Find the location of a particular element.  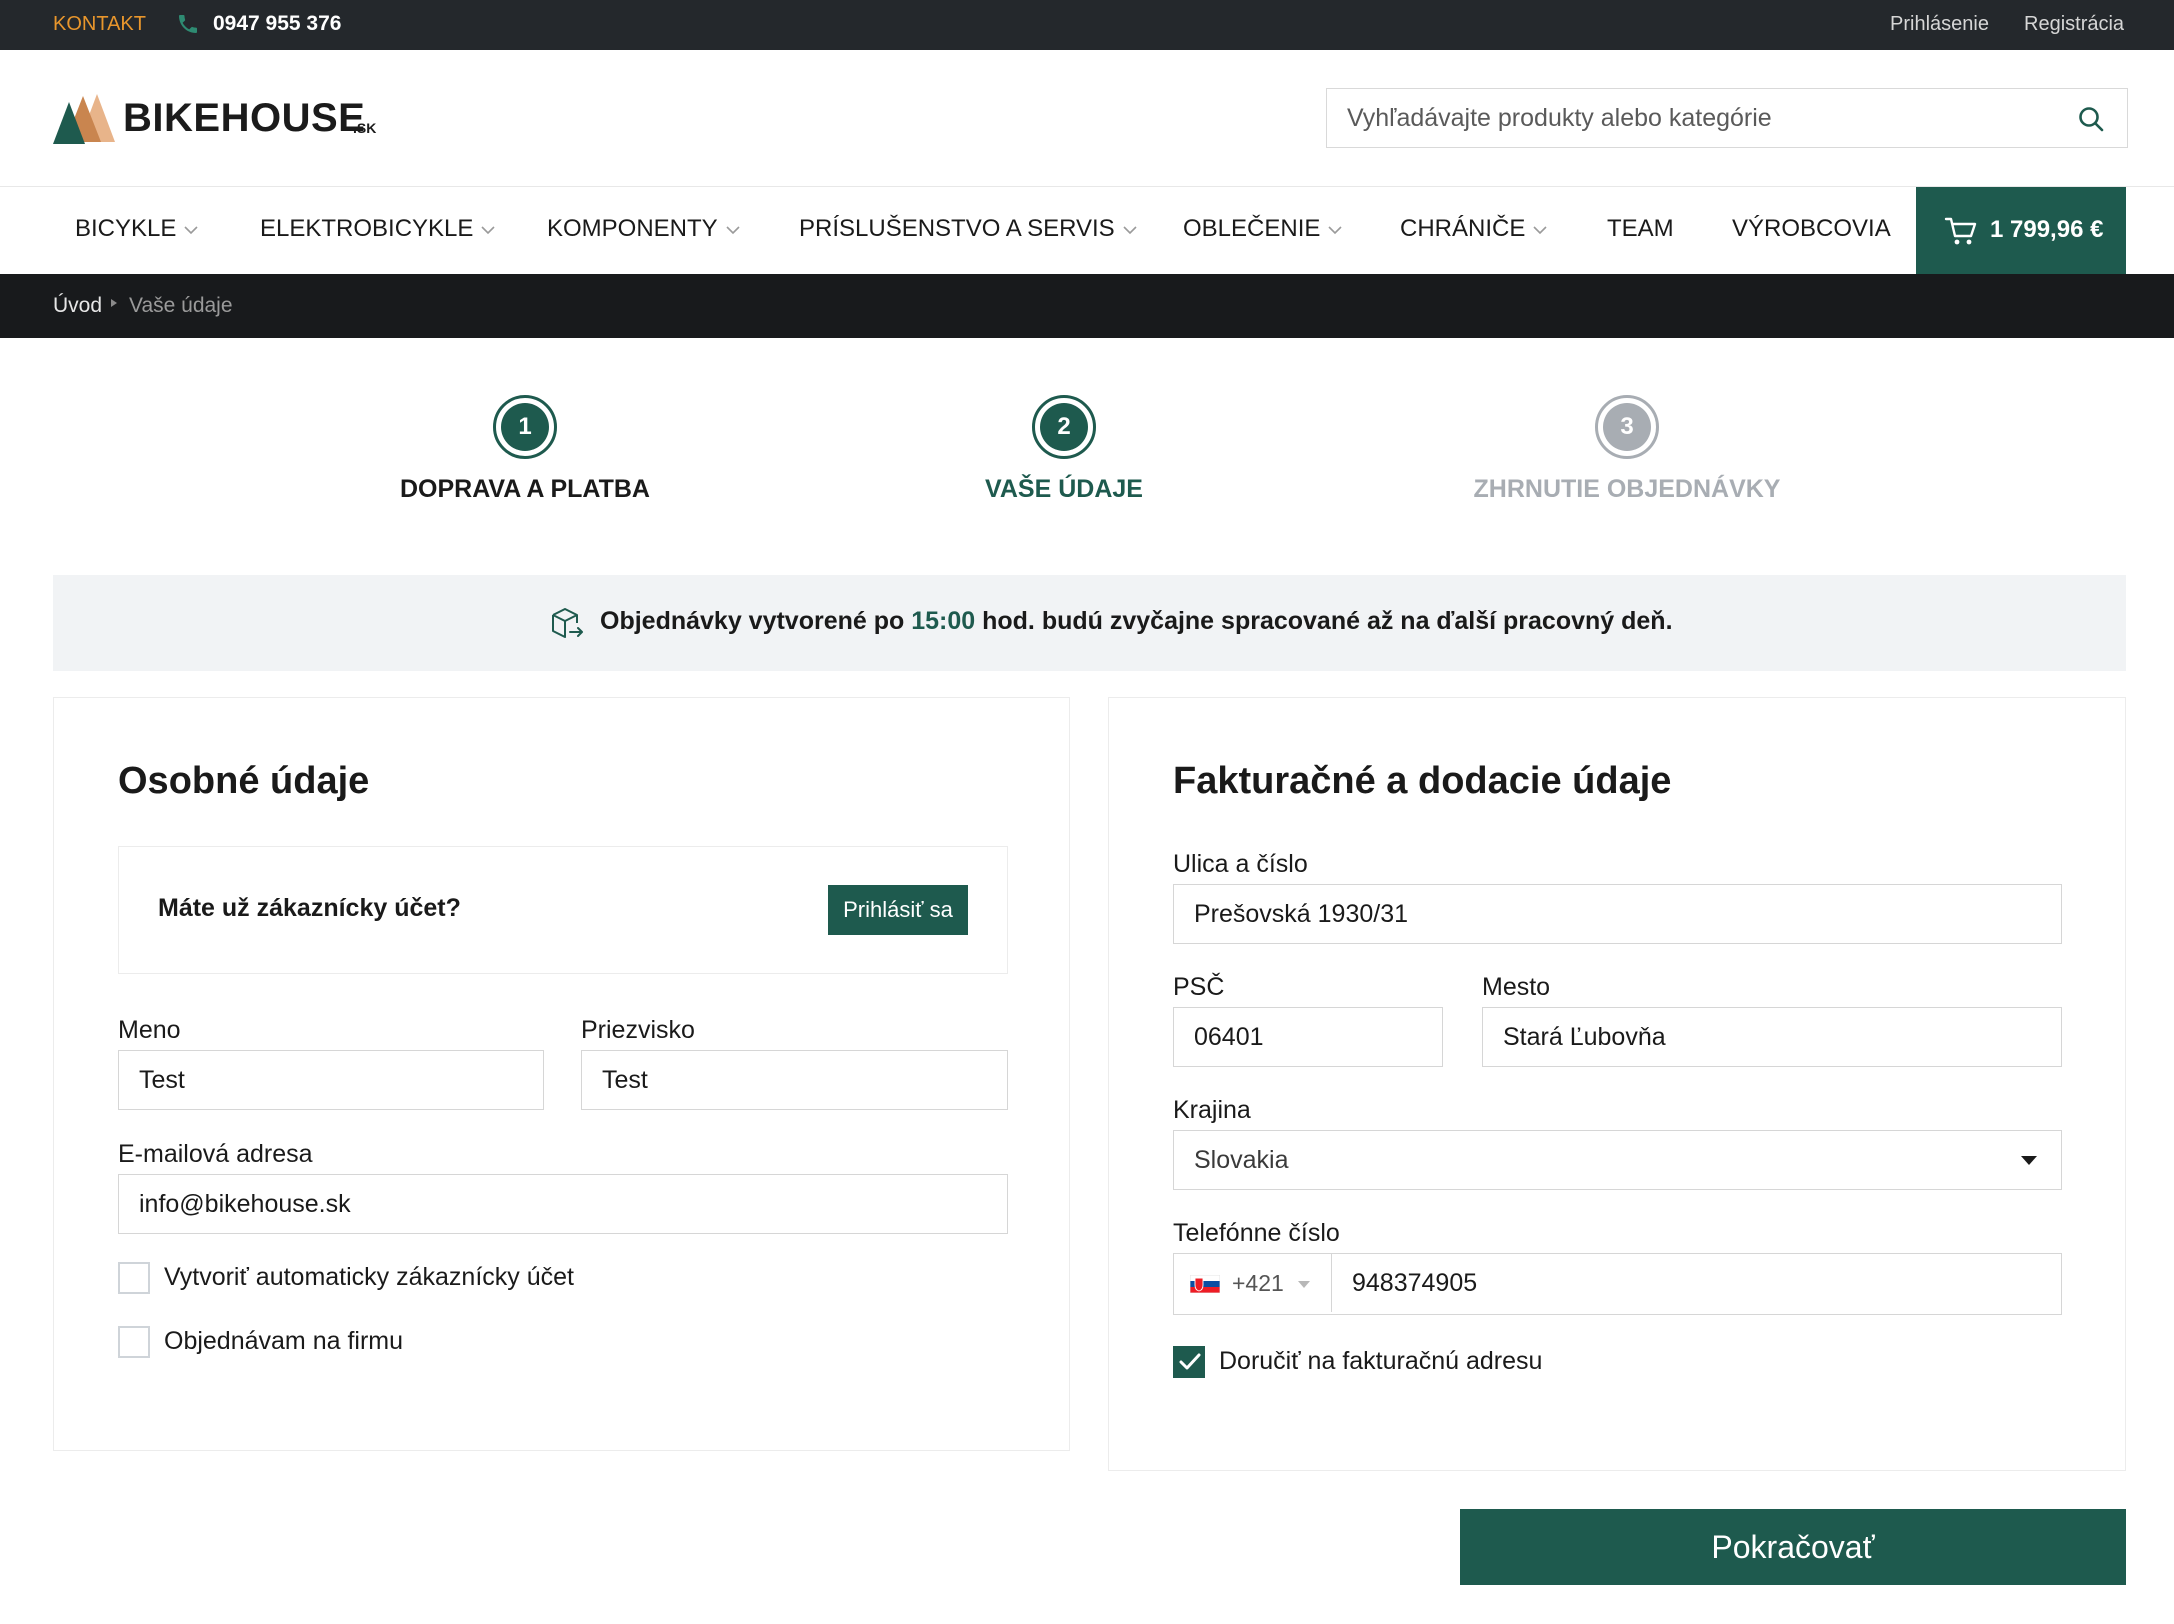

email-input is located at coordinates (563, 1204).